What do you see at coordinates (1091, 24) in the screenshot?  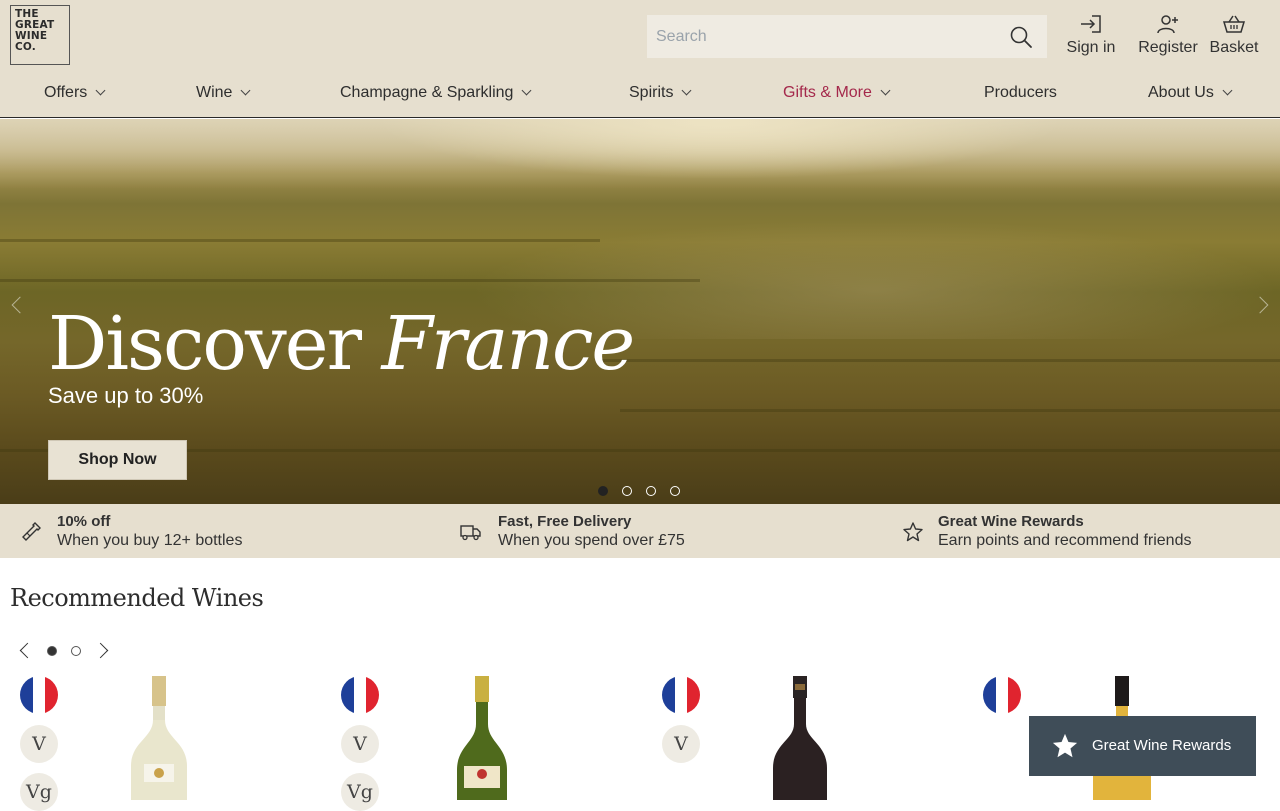 I see `sign-in-icon` at bounding box center [1091, 24].